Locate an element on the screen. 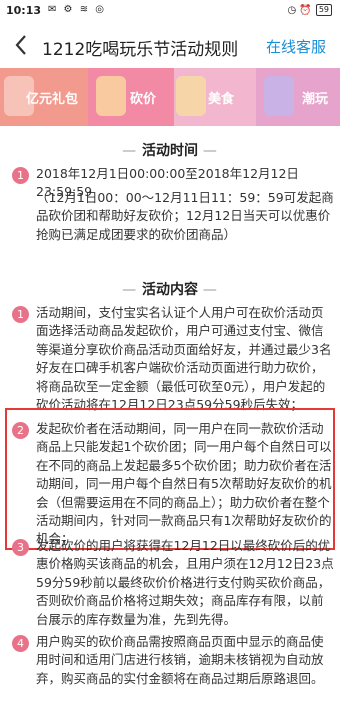 The width and height of the screenshot is (340, 717). category-food: 美食 is located at coordinates (215, 97).